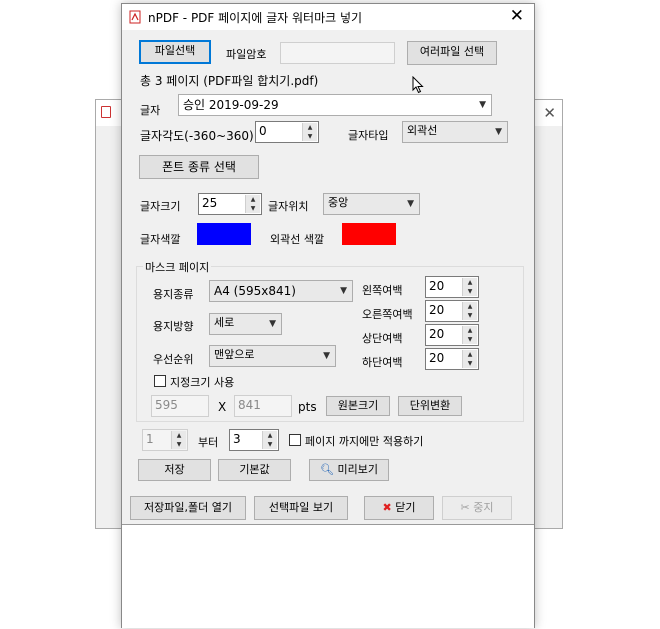 This screenshot has height=629, width=660. Describe the element at coordinates (222, 407) in the screenshot. I see `x-label: X` at that location.